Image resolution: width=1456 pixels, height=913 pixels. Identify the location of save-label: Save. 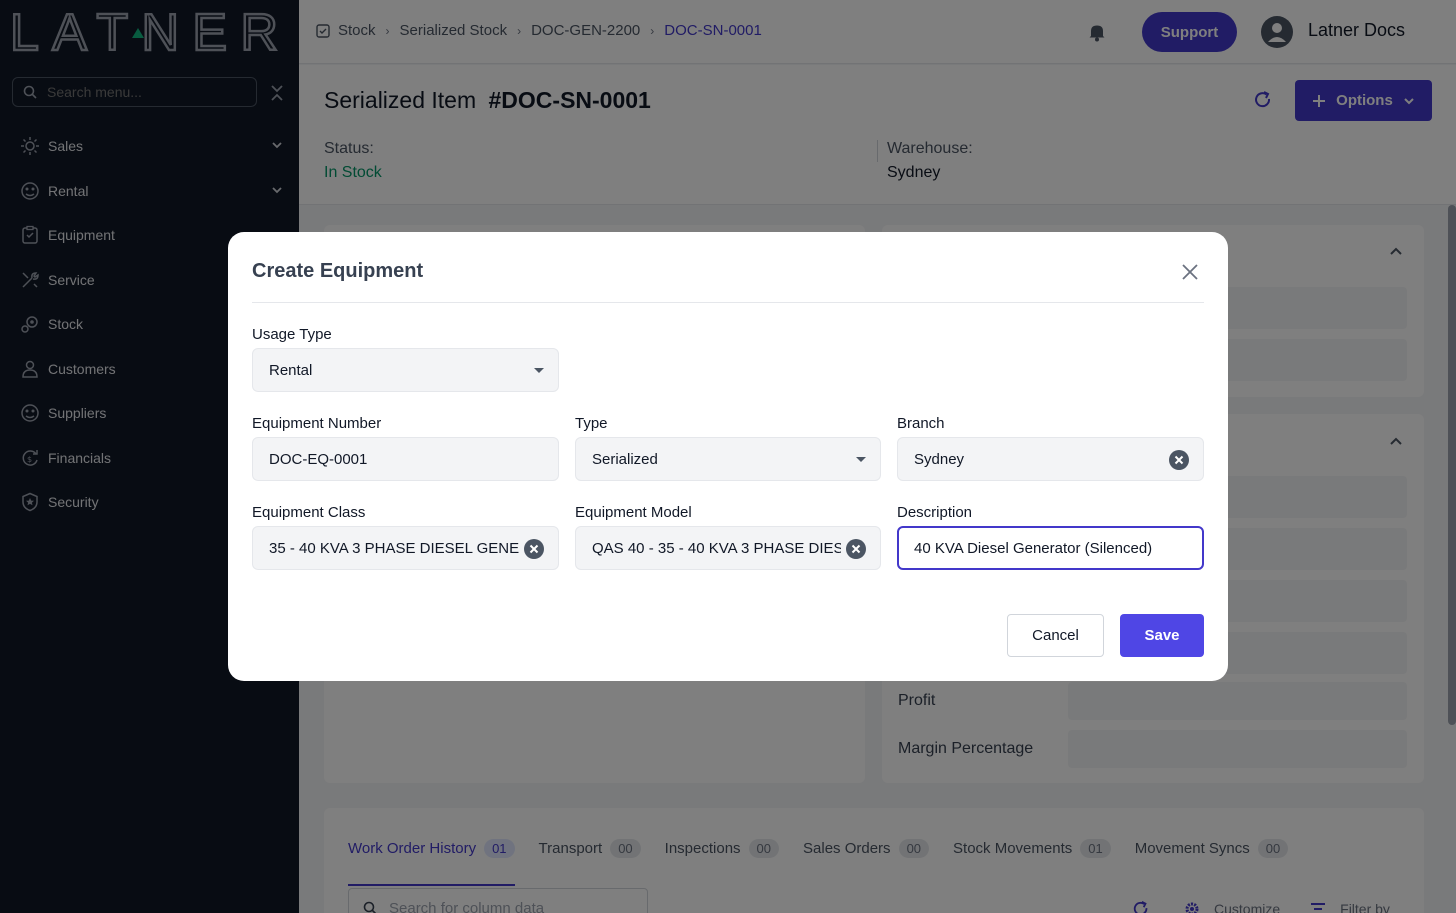
(1162, 635).